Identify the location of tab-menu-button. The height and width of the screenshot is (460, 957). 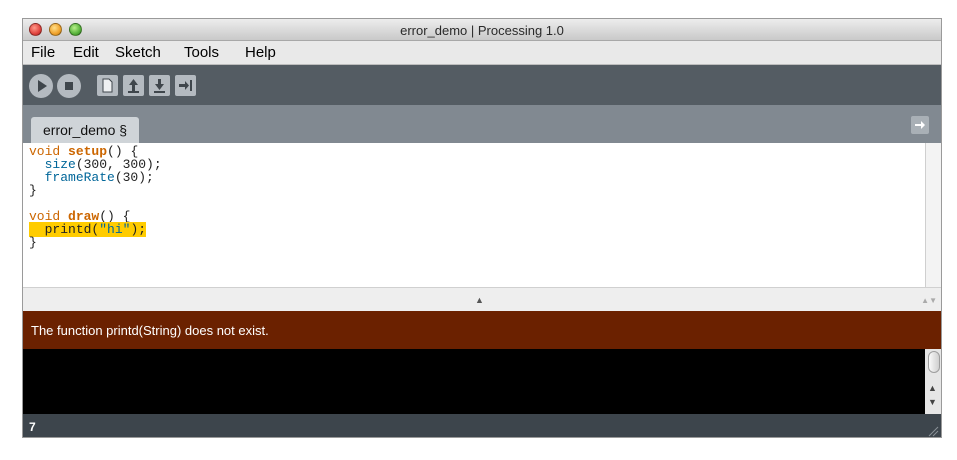
(920, 125).